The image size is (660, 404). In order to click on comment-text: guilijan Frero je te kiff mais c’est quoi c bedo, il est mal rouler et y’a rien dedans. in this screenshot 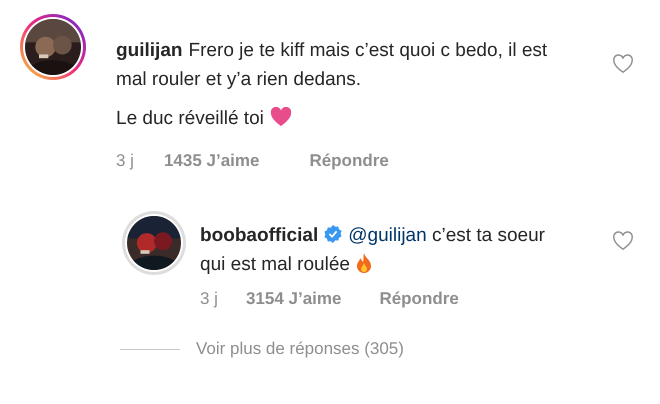, I will do `click(332, 65)`.